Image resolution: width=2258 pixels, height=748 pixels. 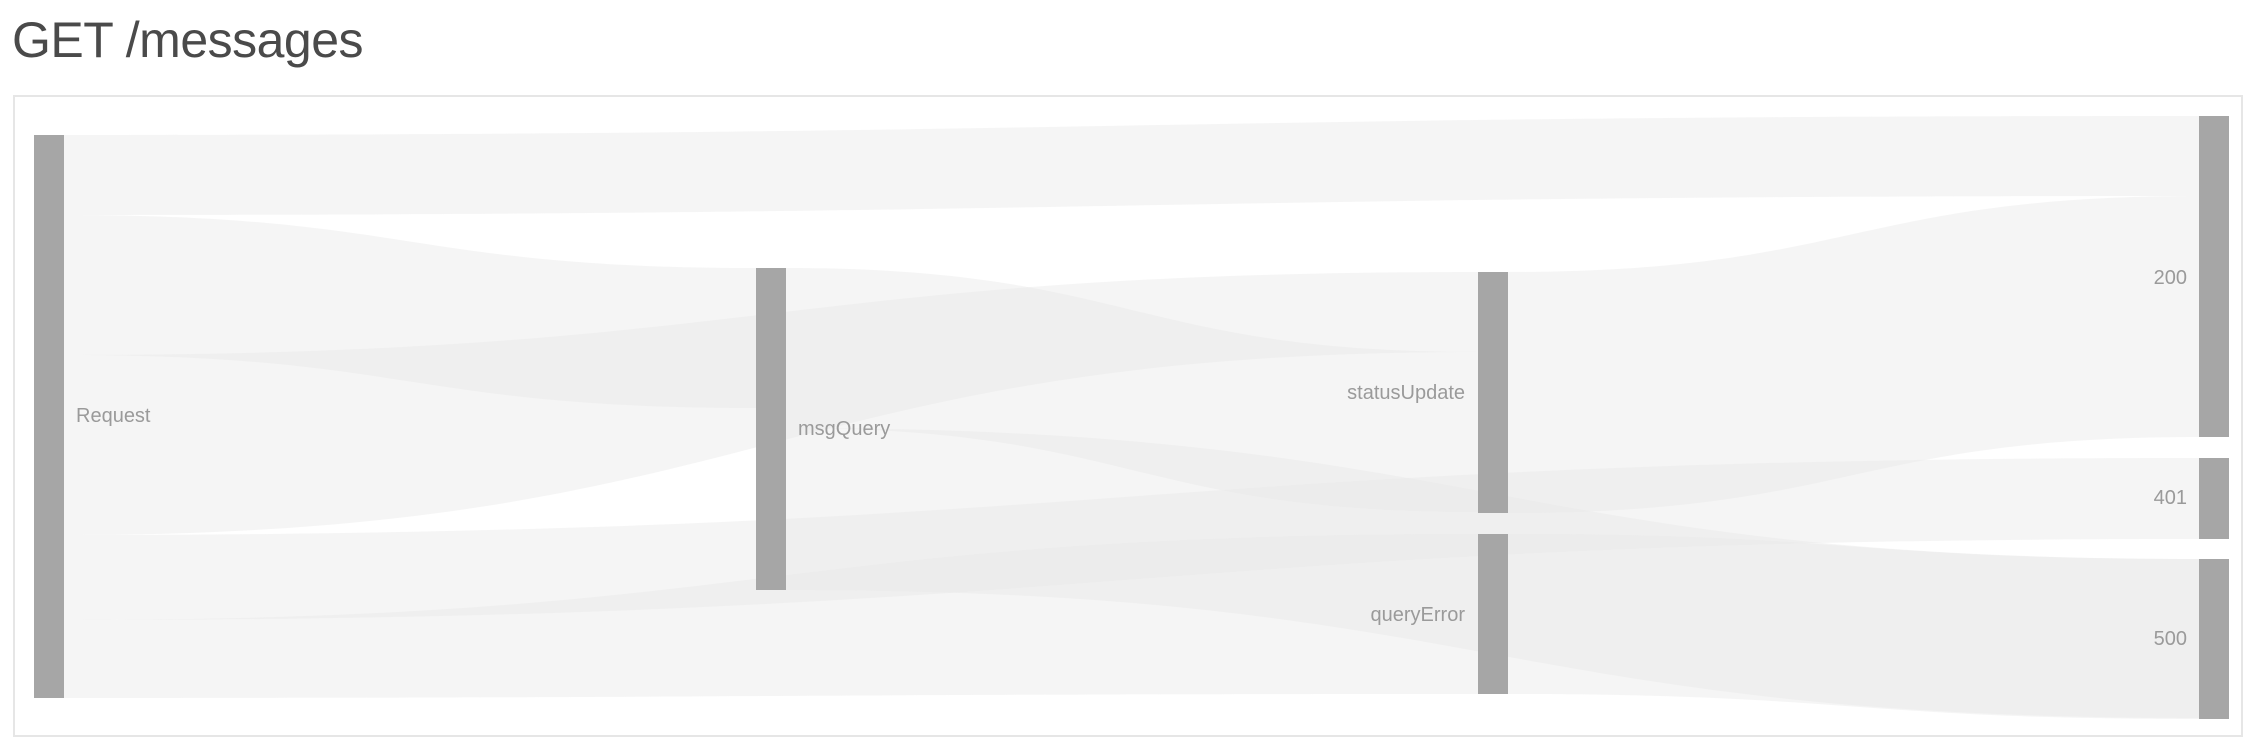 I want to click on node-queryError, so click(x=1493, y=614).